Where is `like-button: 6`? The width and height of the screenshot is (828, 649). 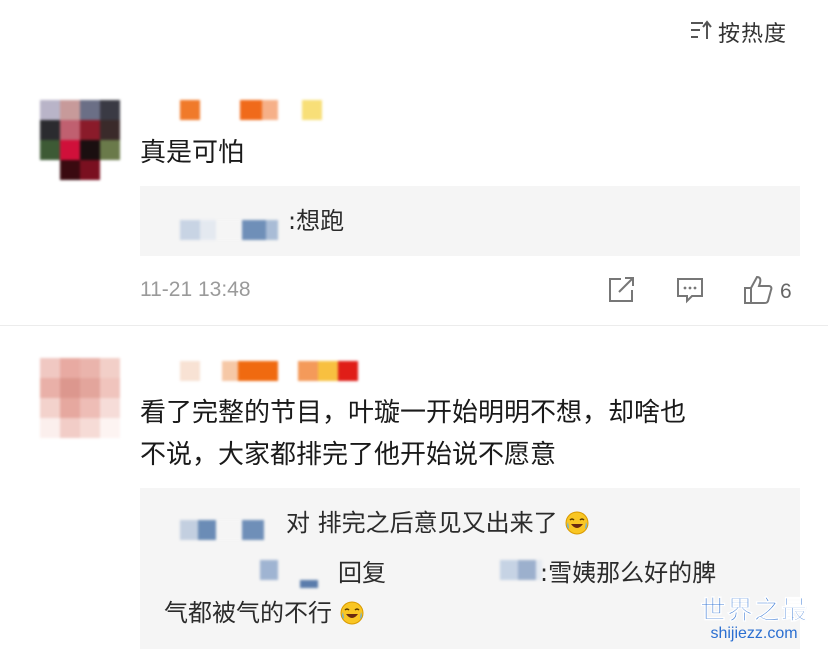
like-button: 6 is located at coordinates (767, 292).